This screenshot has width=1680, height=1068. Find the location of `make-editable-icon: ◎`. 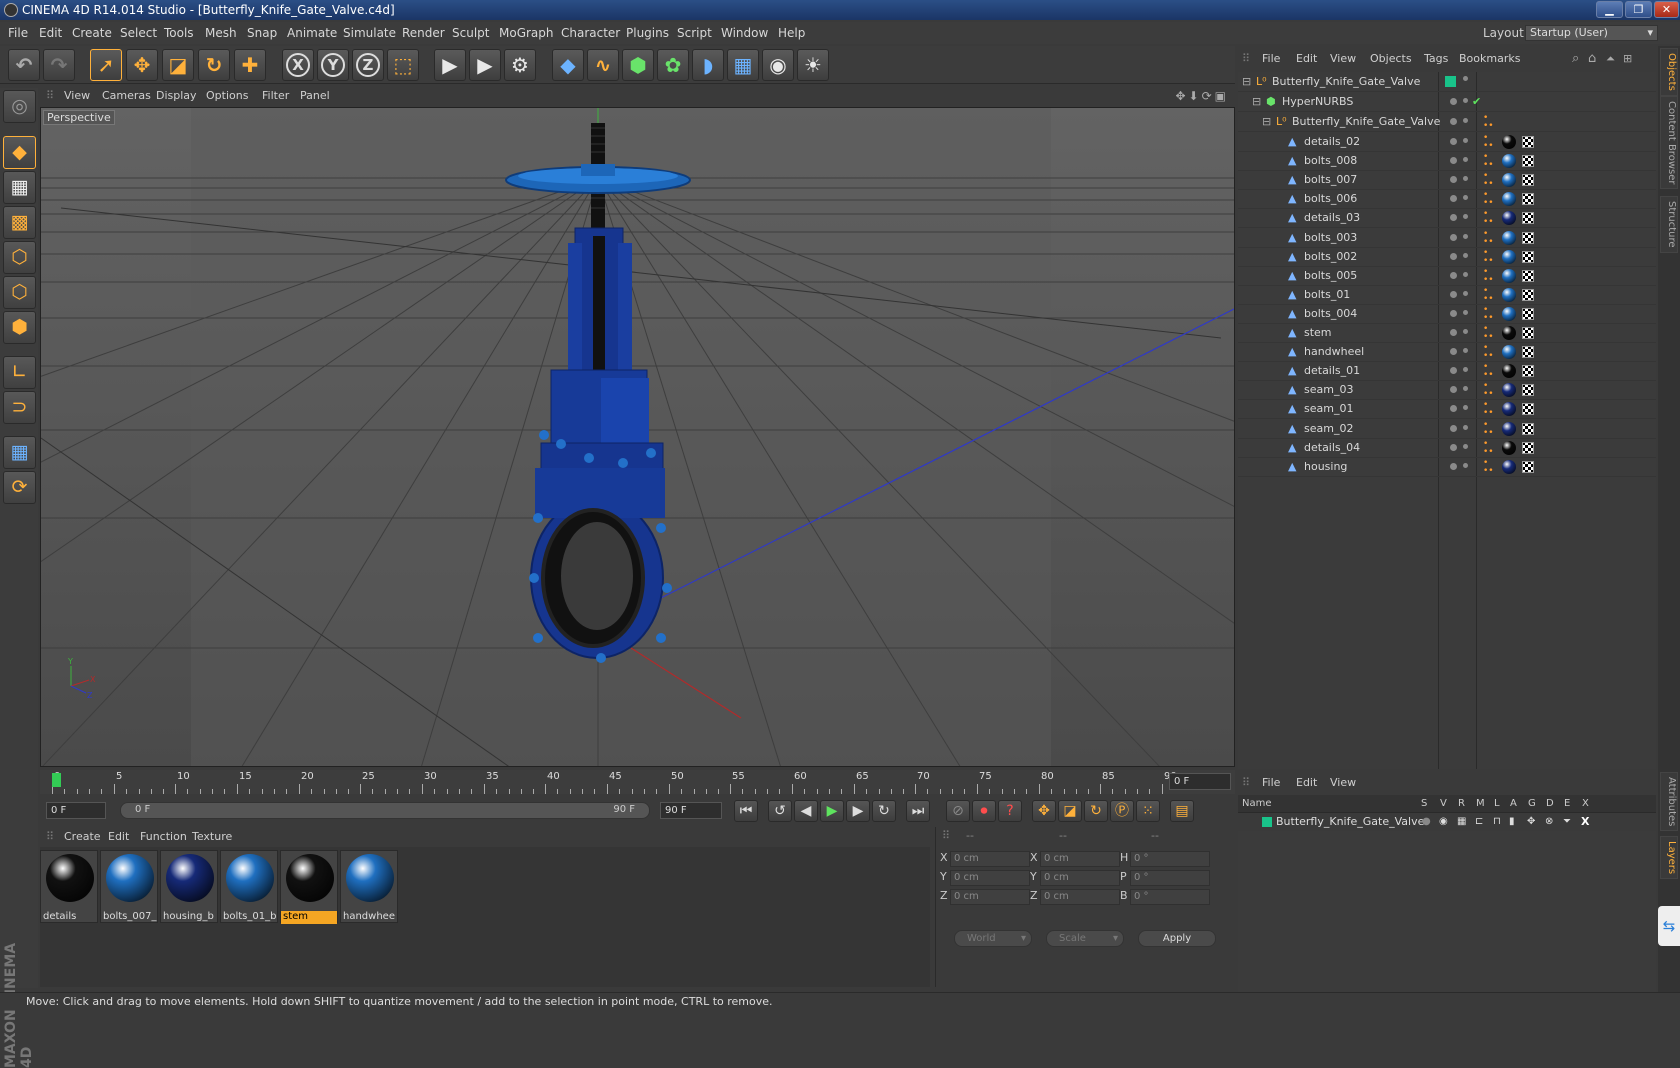

make-editable-icon: ◎ is located at coordinates (19, 106).